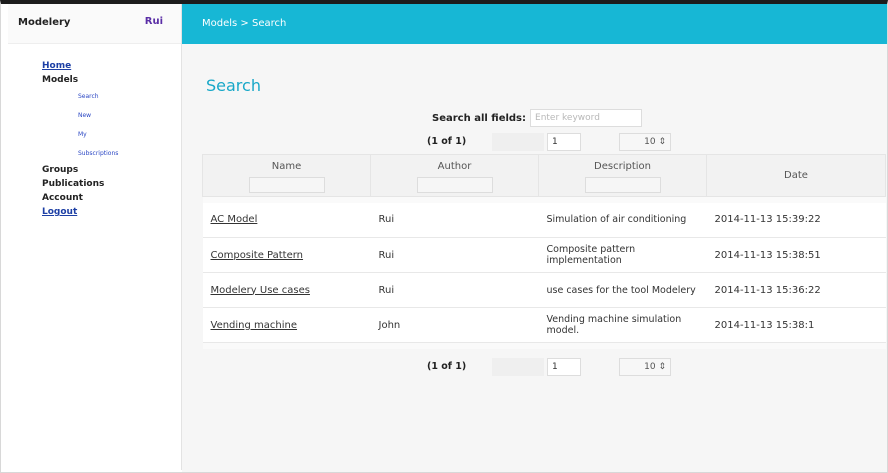 The height and width of the screenshot is (473, 888). What do you see at coordinates (286, 166) in the screenshot?
I see `column-label-name: Name` at bounding box center [286, 166].